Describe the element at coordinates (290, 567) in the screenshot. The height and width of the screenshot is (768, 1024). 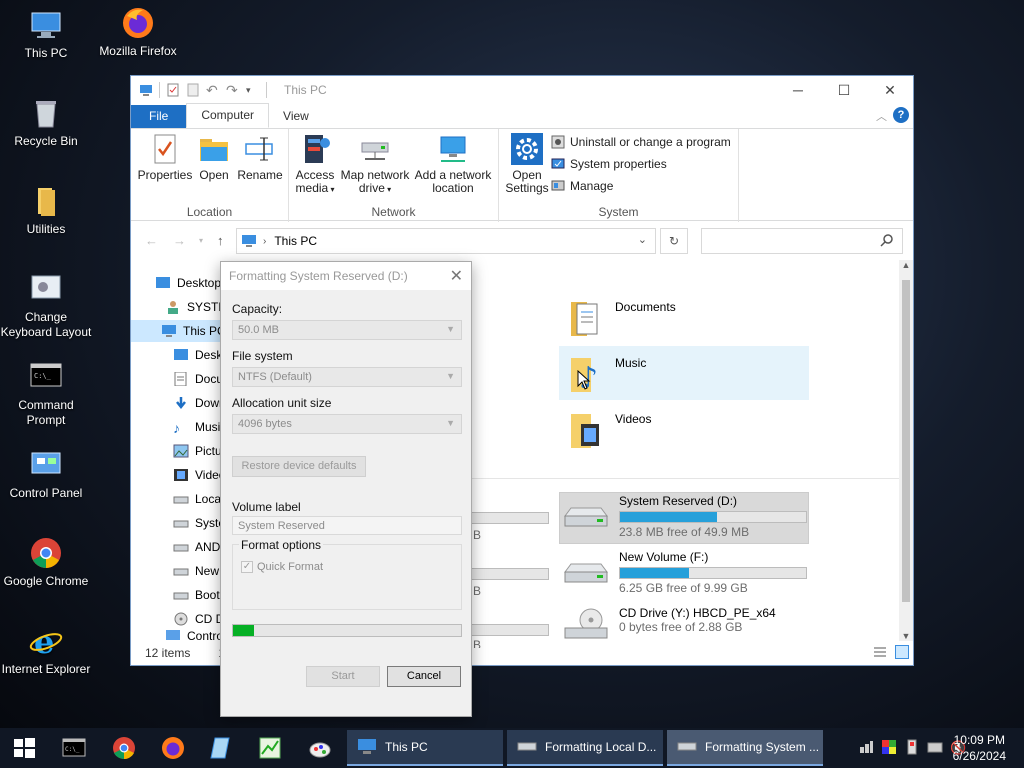
I see `quick-format-label: Quick Format` at that location.